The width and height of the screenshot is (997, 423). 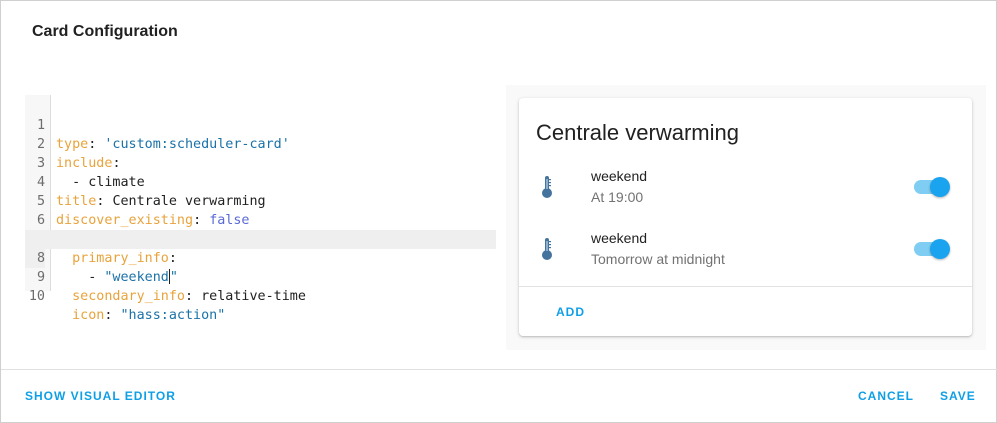 What do you see at coordinates (260, 162) in the screenshot?
I see `code-line: 3 - climate` at bounding box center [260, 162].